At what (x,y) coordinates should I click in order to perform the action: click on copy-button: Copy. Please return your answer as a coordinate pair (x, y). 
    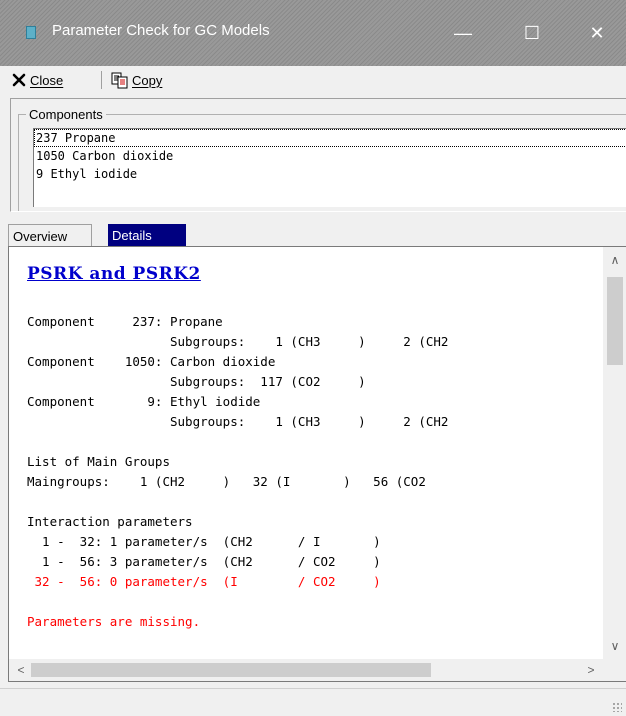
    Looking at the image, I should click on (136, 80).